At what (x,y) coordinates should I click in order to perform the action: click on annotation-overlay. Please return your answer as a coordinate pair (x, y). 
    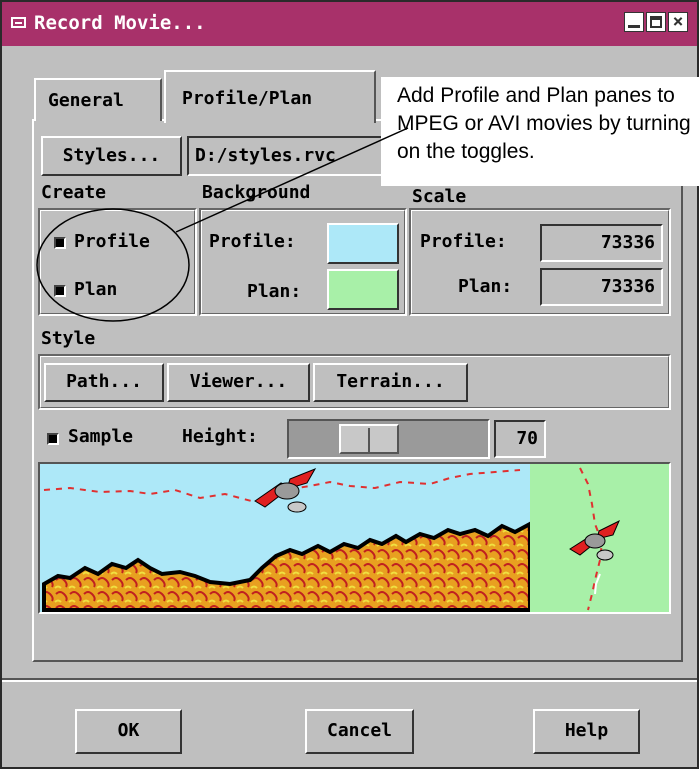
    Looking at the image, I should click on (222, 224).